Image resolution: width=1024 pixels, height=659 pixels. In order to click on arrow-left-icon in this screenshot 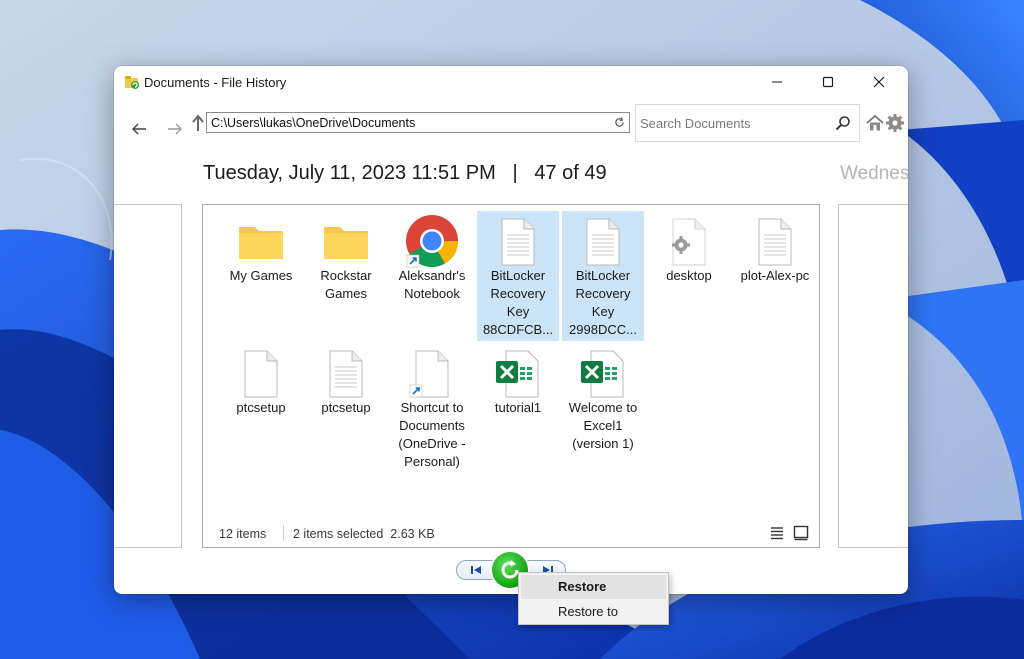, I will do `click(139, 129)`.